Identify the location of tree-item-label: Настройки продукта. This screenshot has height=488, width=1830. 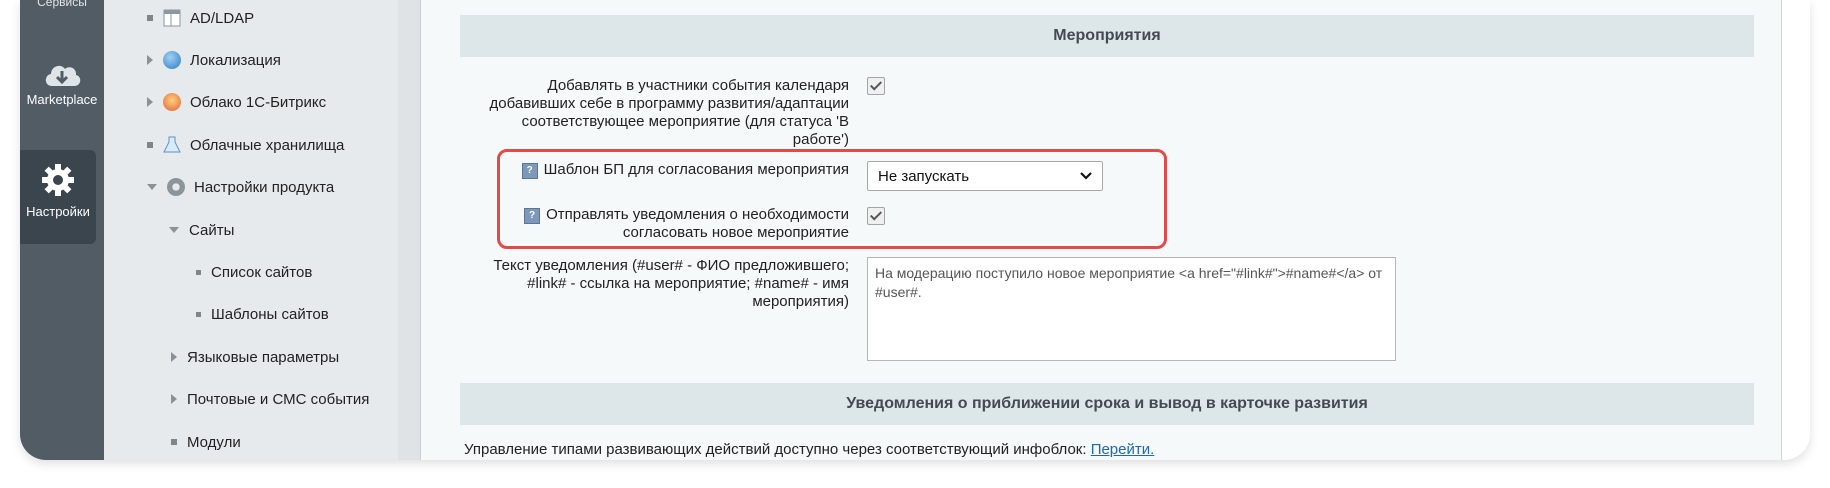
(264, 187).